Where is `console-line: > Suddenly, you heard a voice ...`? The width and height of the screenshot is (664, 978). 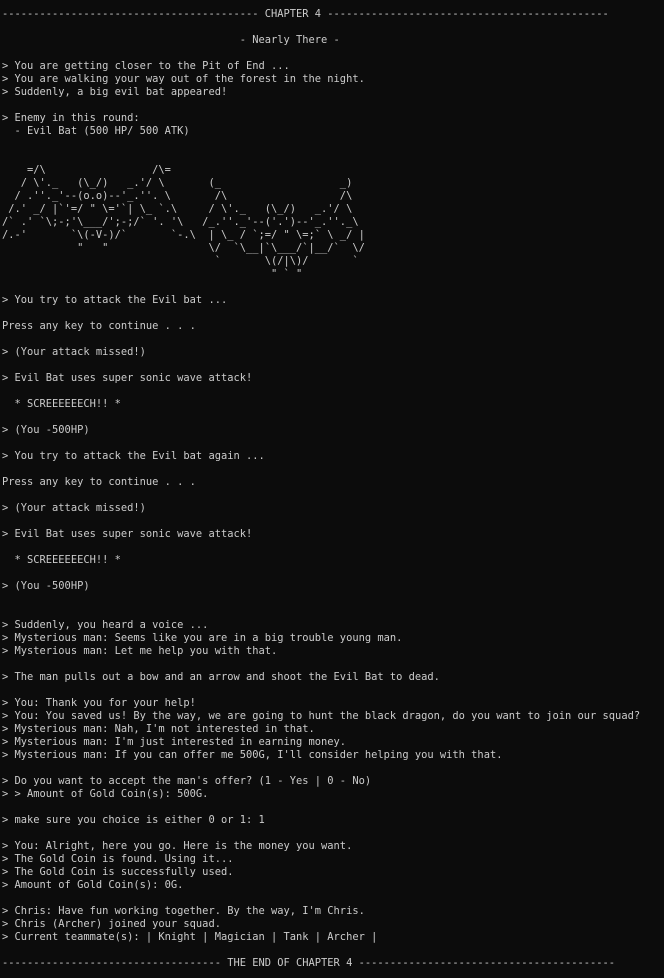 console-line: > Suddenly, you heard a voice ... is located at coordinates (105, 625).